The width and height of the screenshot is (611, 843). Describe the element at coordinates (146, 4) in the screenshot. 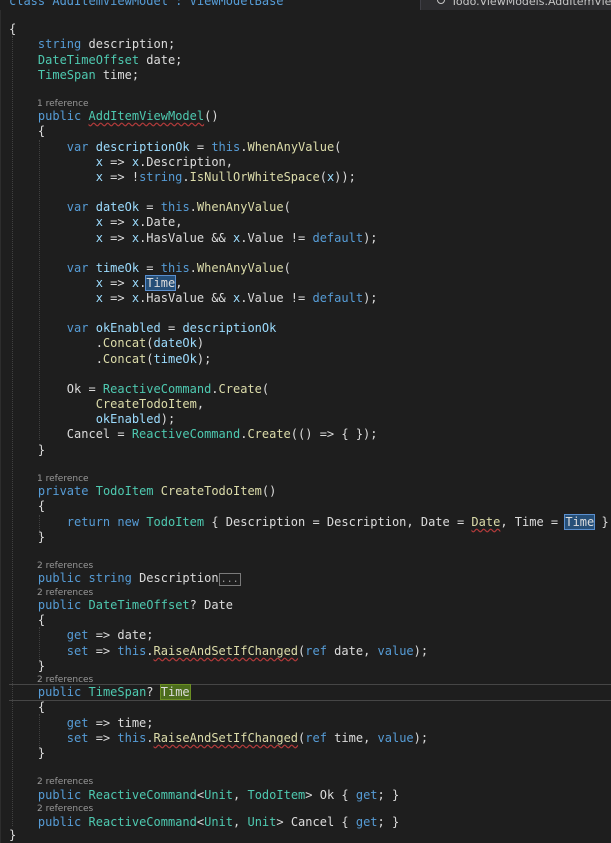

I see `class-declaration-line: class AddItemViewModel : ViewModelBase` at that location.